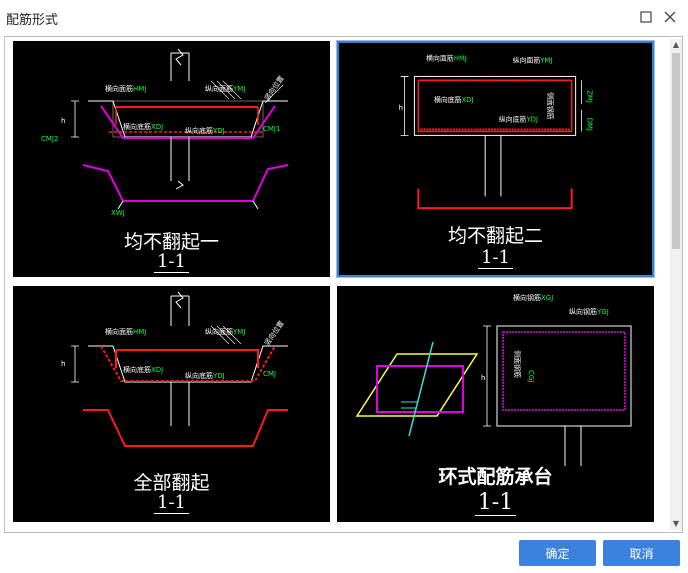 The width and height of the screenshot is (688, 573). I want to click on tile-caption: 全部翻起, so click(171, 483).